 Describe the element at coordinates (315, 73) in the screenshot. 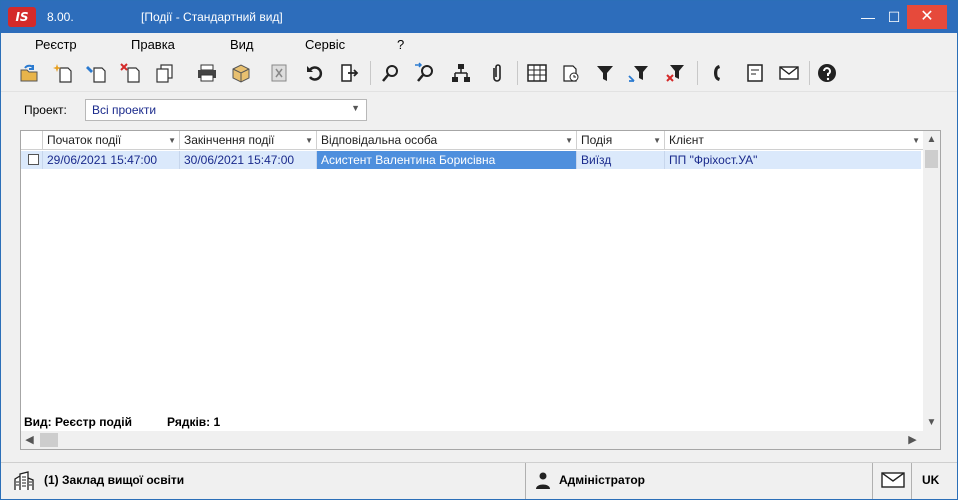

I see `undo-icon` at that location.